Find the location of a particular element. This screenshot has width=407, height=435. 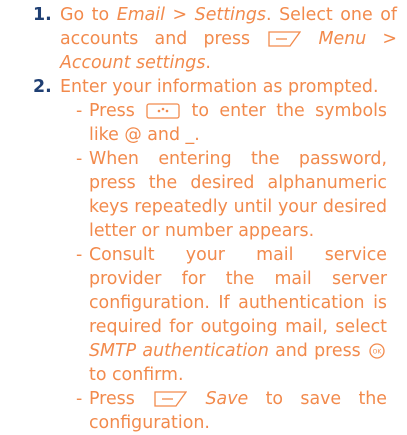

text-run: and press is located at coordinates (317, 351).